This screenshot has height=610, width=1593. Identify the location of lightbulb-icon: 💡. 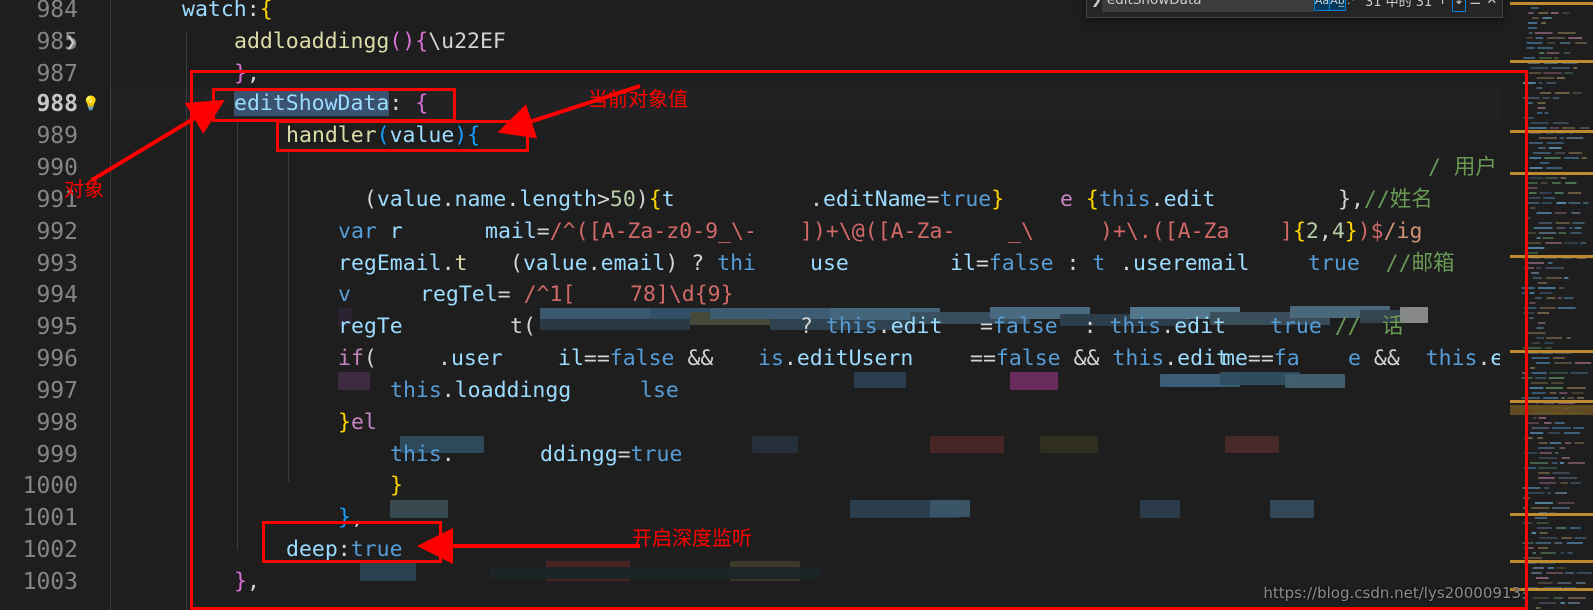
(91, 104).